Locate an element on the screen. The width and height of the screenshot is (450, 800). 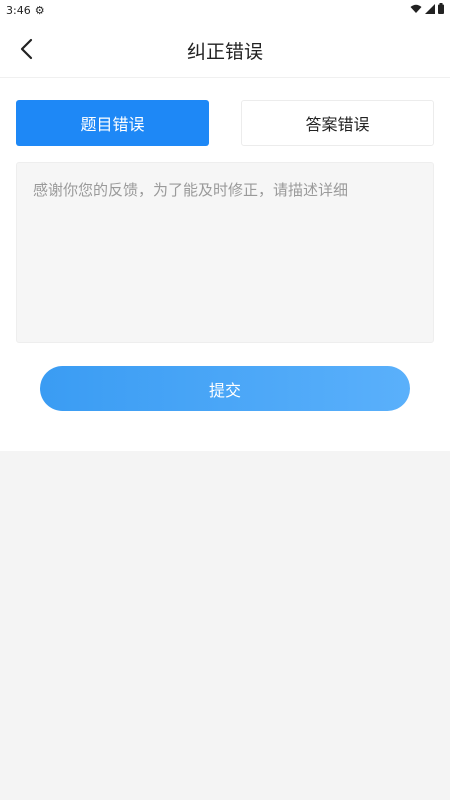
submit-button: 提交 is located at coordinates (225, 388).